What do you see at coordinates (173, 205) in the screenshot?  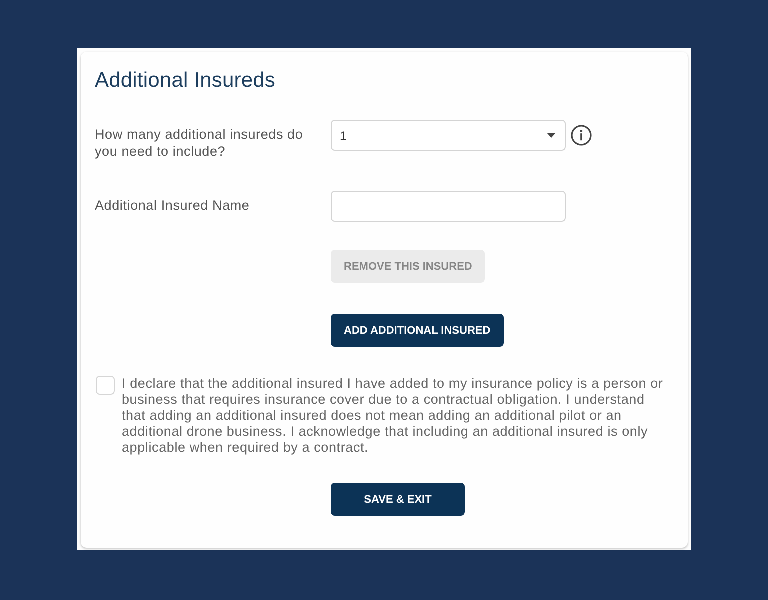 I see `field-label: Additional Insured Name` at bounding box center [173, 205].